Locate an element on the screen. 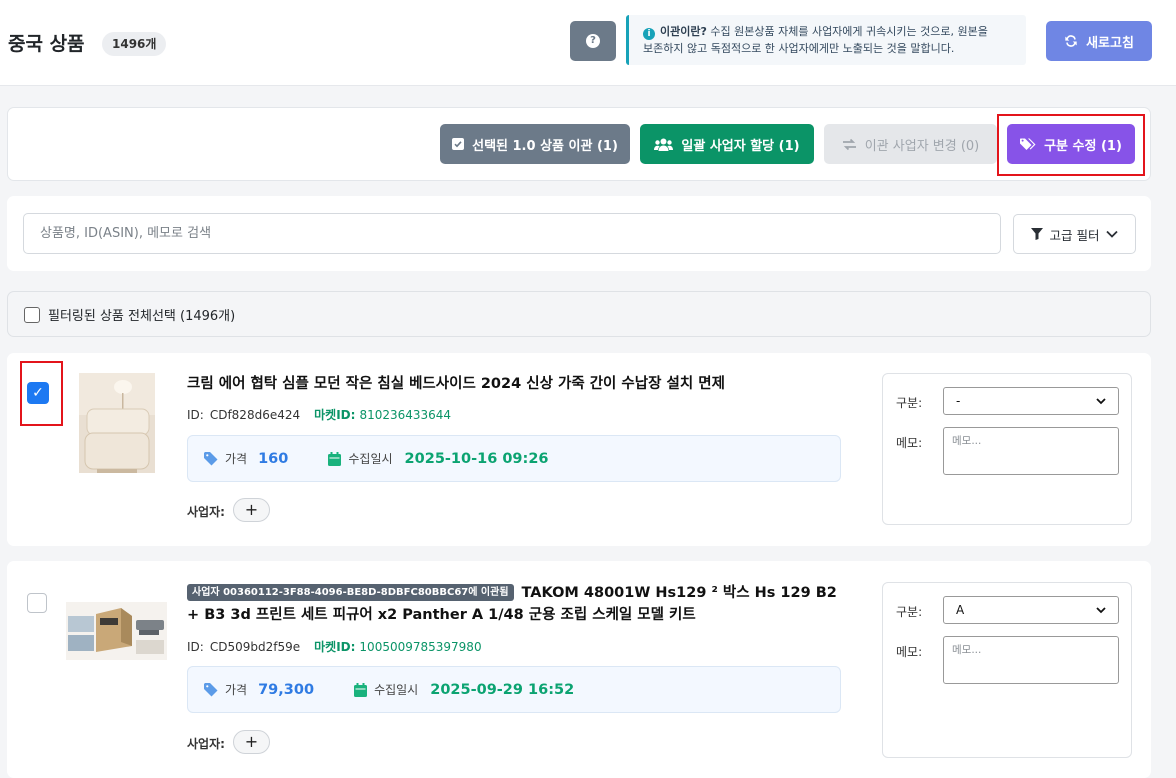  market-id: 1005009785397980 is located at coordinates (420, 647).